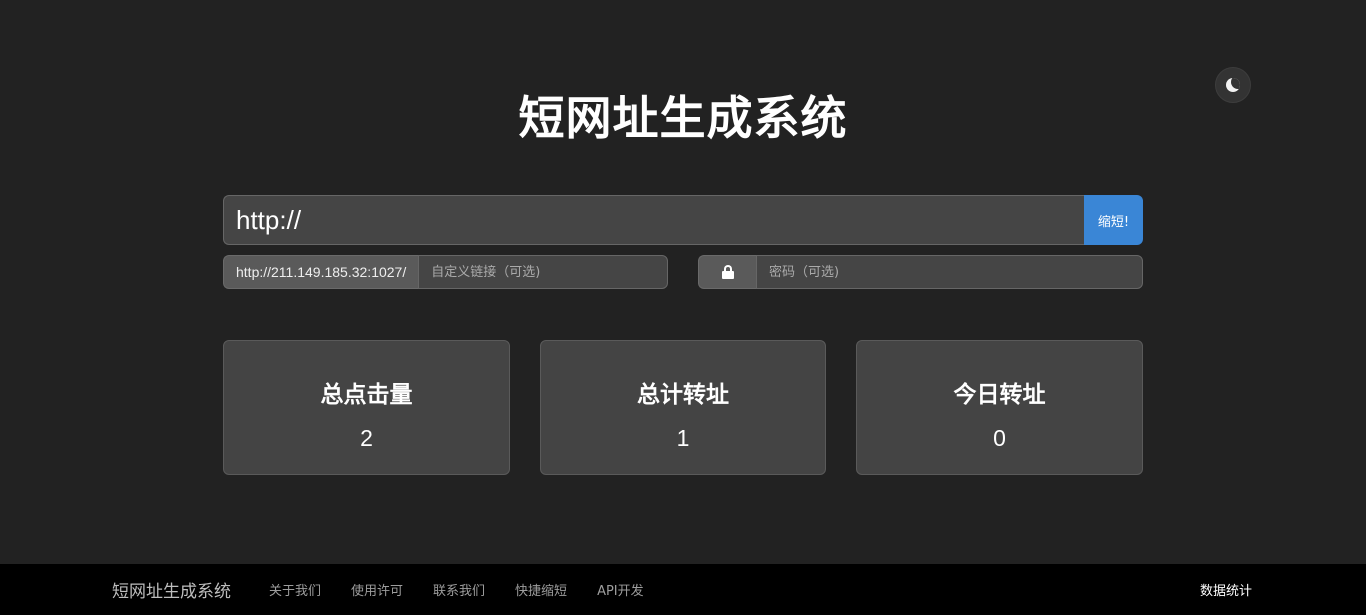  Describe the element at coordinates (459, 589) in the screenshot. I see `nav-contact: 联系我们` at that location.